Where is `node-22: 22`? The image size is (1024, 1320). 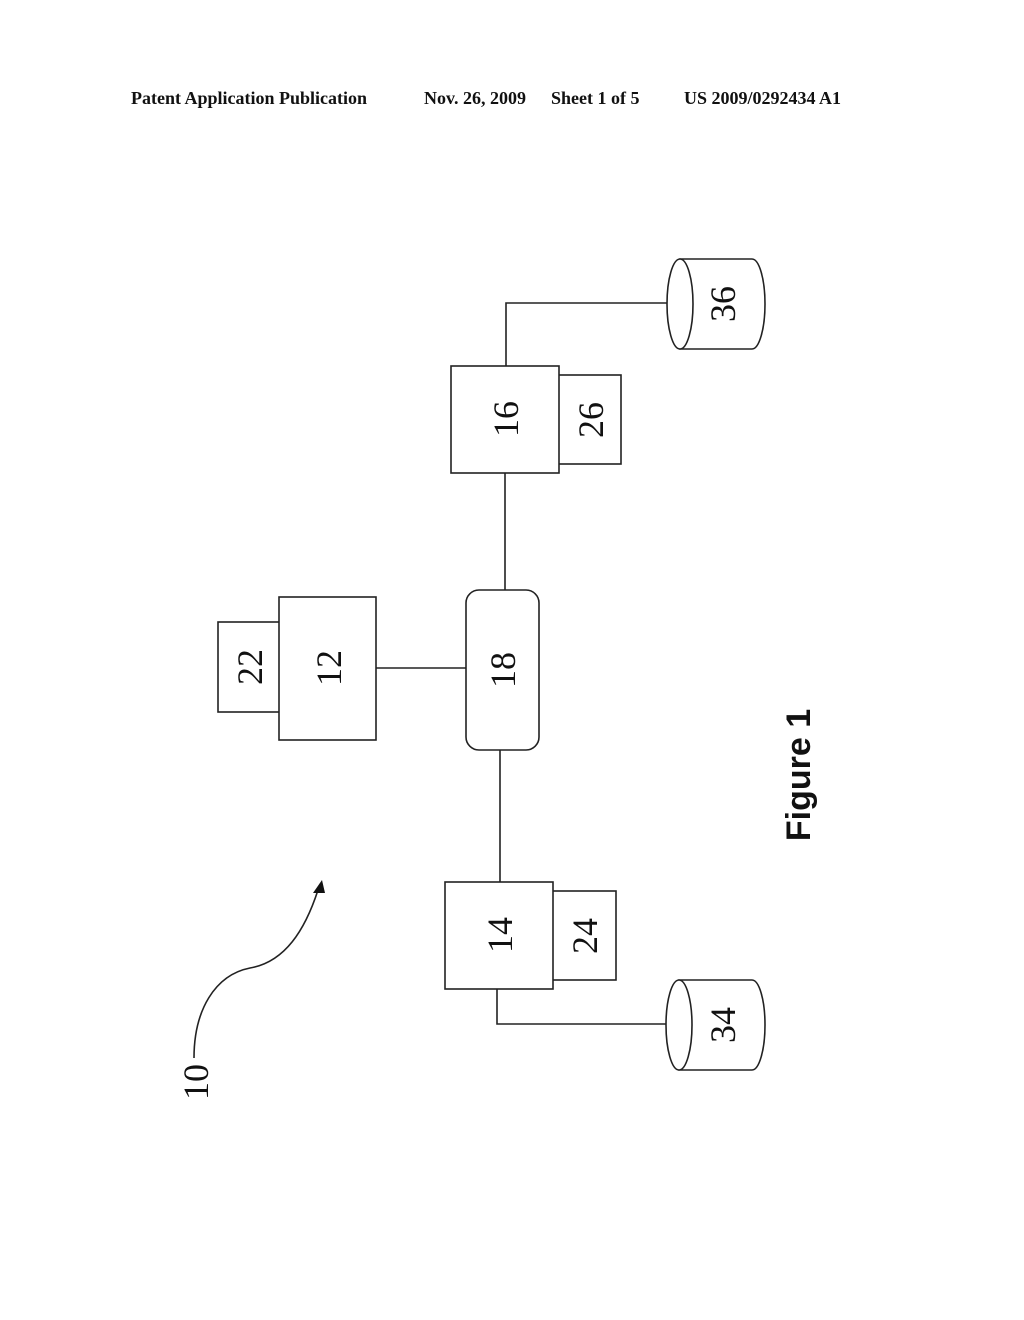
node-22: 22 is located at coordinates (249, 667).